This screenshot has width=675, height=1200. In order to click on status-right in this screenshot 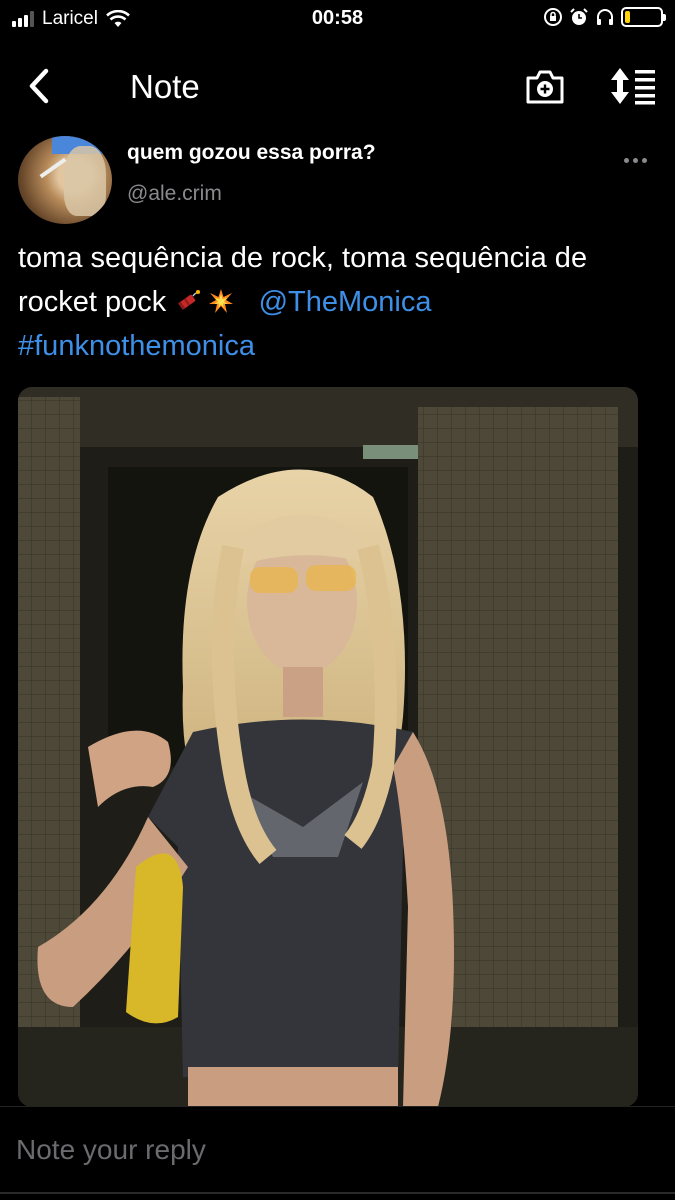, I will do `click(604, 17)`.